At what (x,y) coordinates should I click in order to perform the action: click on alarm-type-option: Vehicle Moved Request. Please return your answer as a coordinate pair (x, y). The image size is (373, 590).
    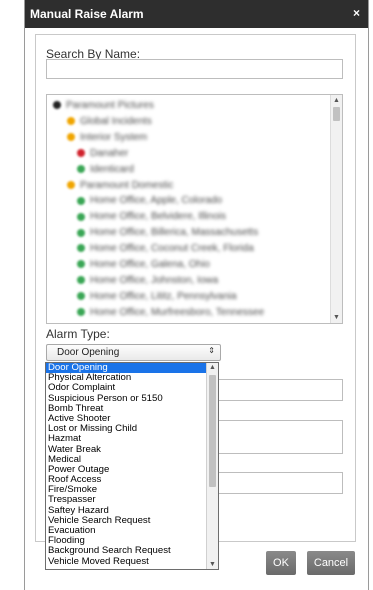
    Looking at the image, I should click on (132, 561).